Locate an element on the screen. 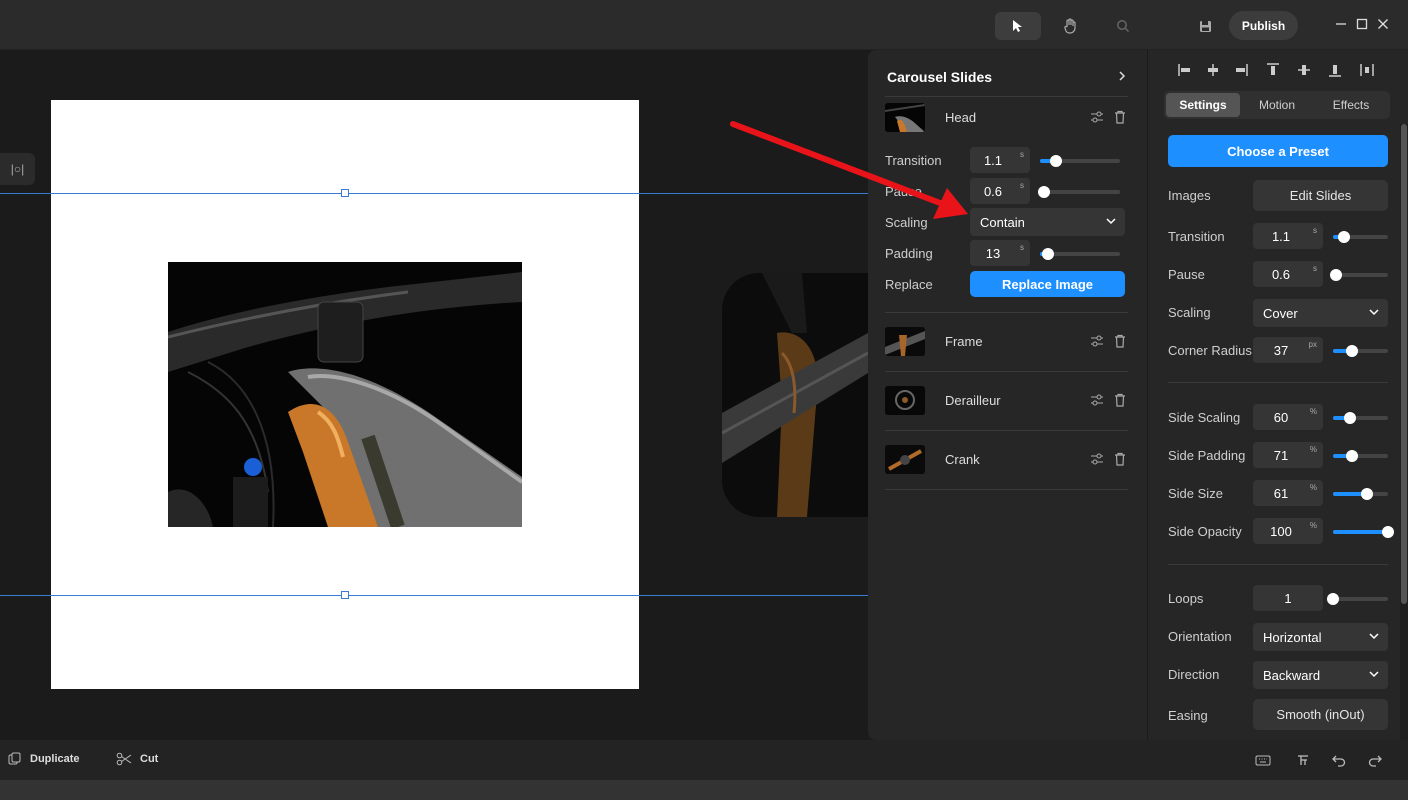  duplicate-button: Duplicate is located at coordinates (44, 759).